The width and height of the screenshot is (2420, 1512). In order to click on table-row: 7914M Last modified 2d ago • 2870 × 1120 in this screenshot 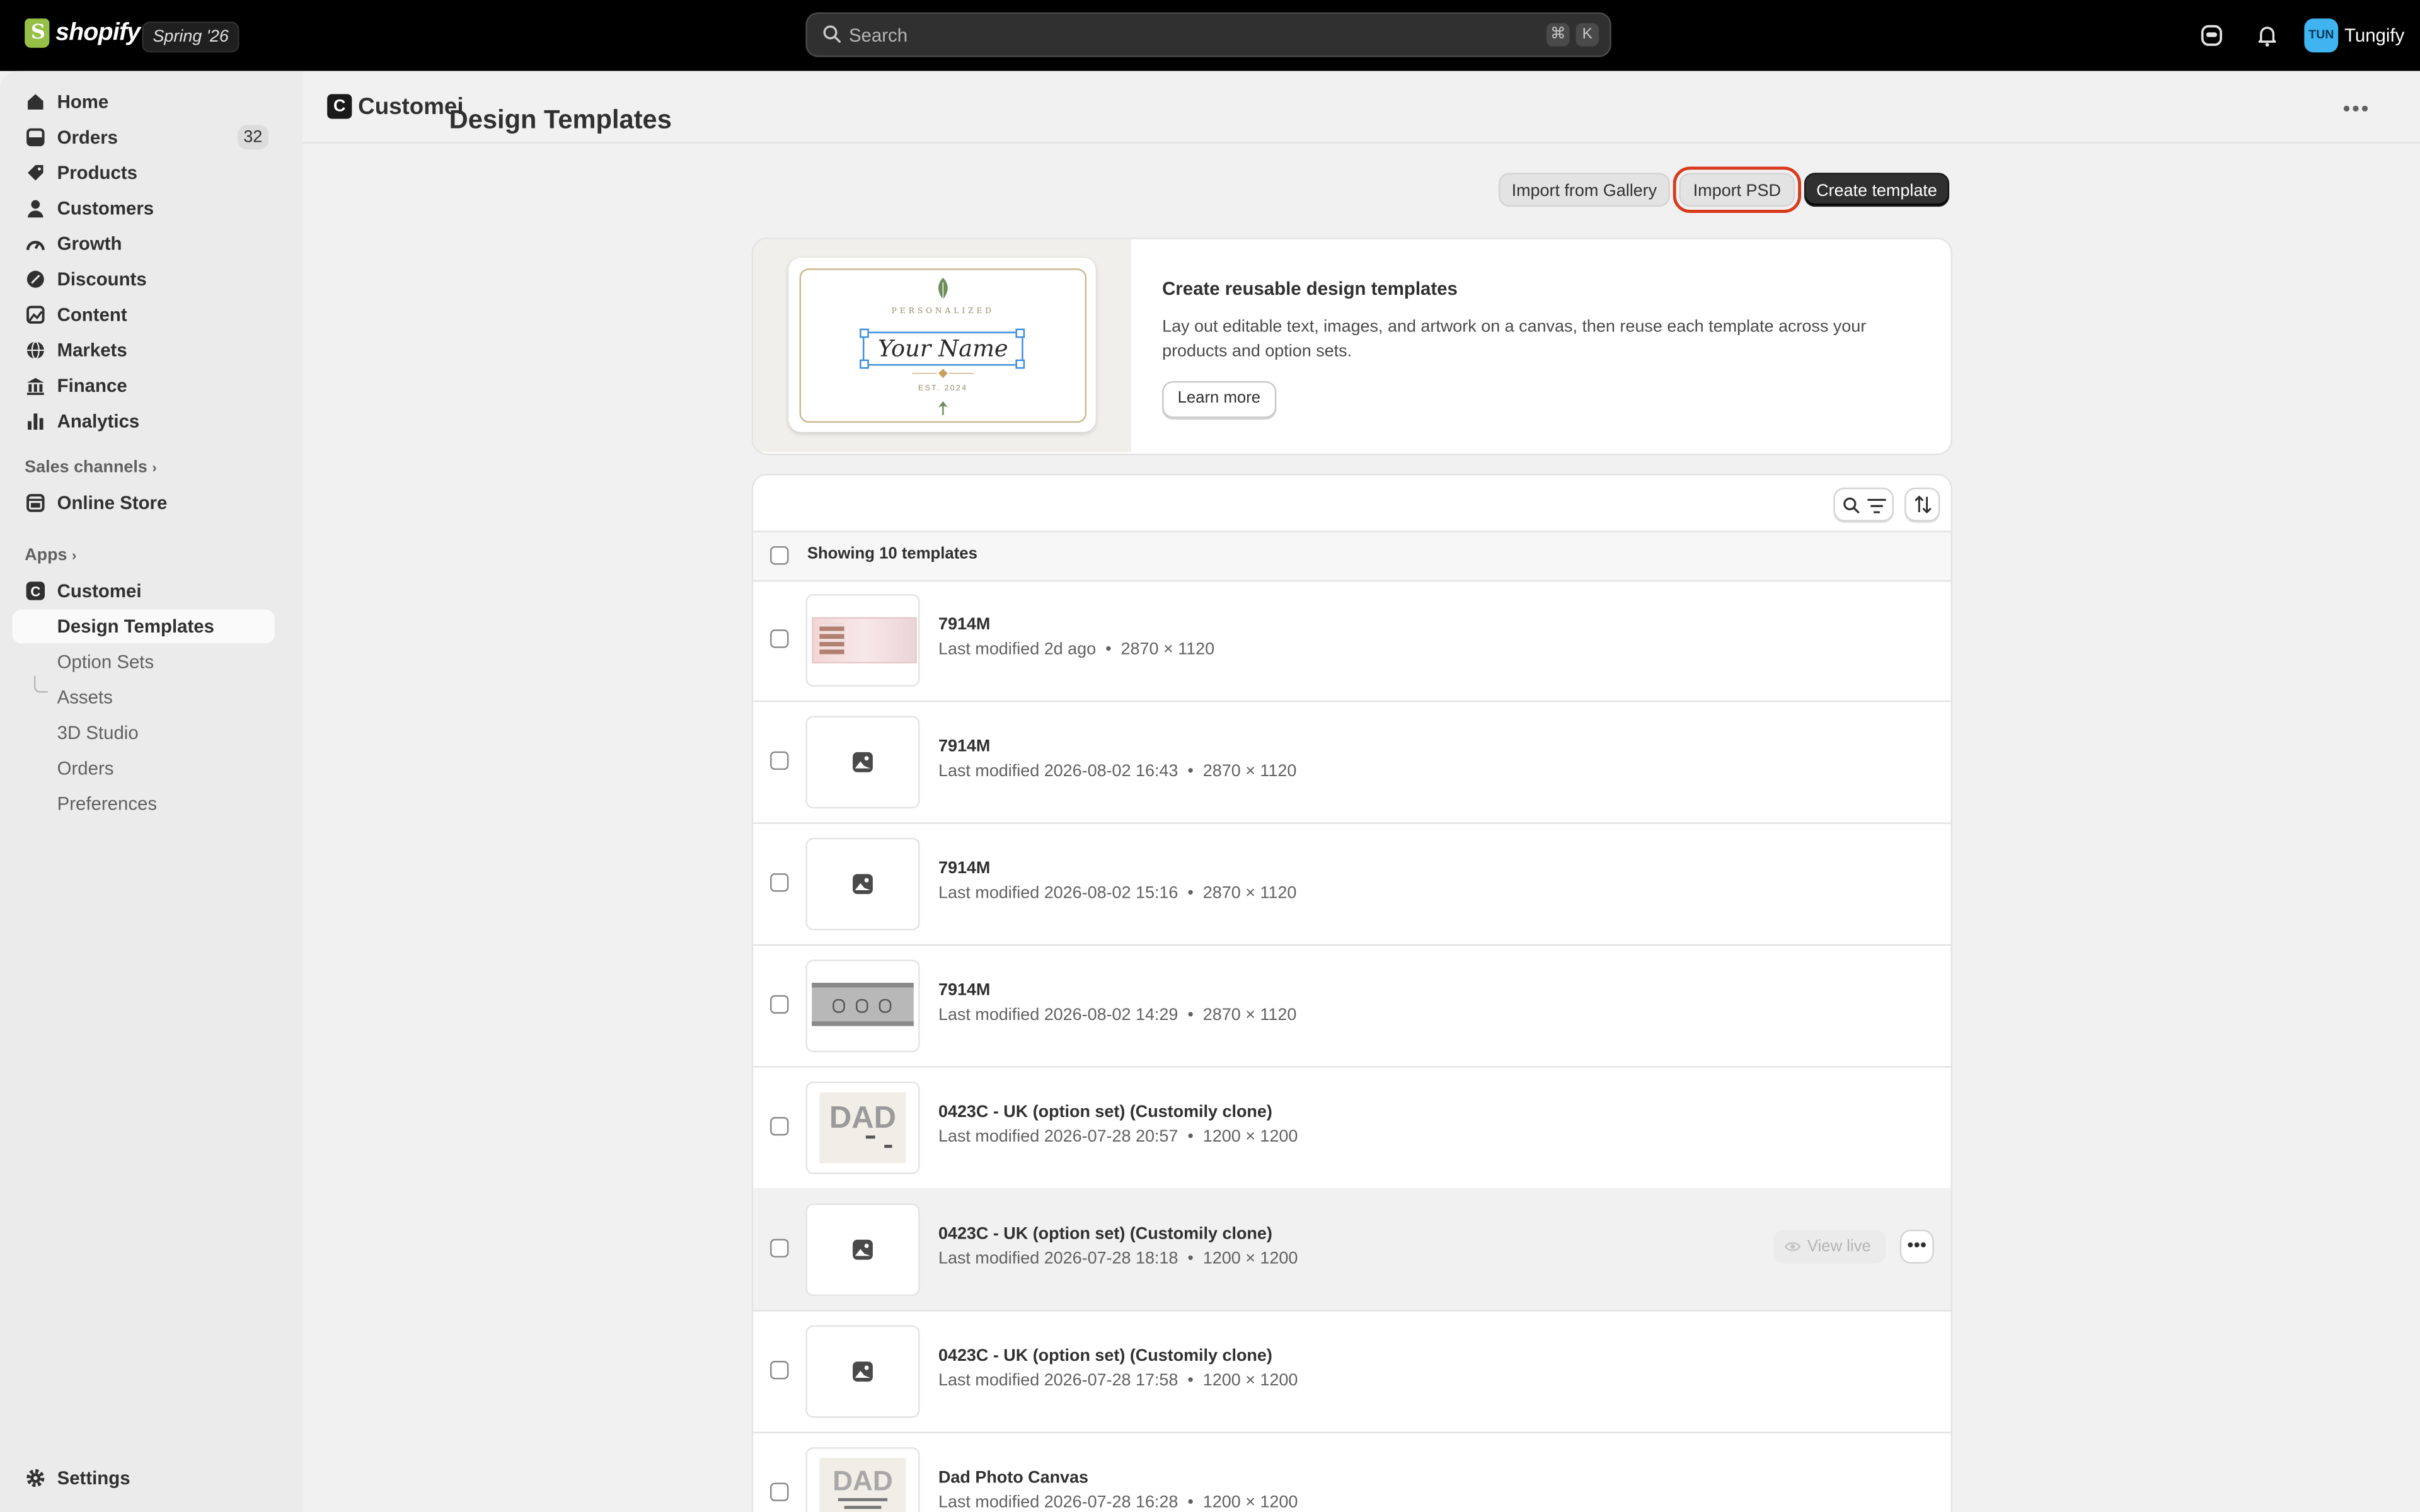, I will do `click(1352, 640)`.